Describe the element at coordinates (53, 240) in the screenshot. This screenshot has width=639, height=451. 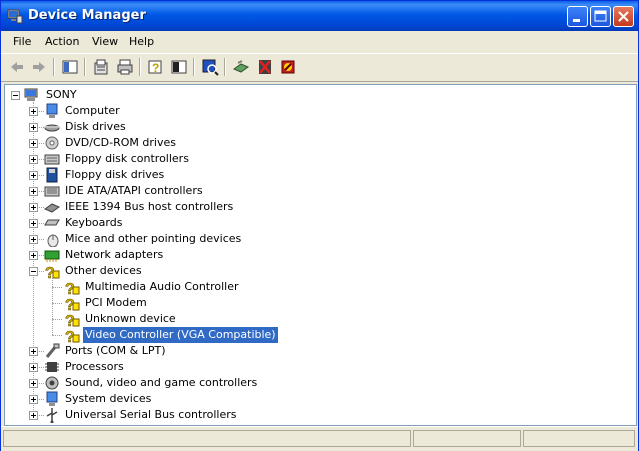
I see `mouse-icon` at that location.